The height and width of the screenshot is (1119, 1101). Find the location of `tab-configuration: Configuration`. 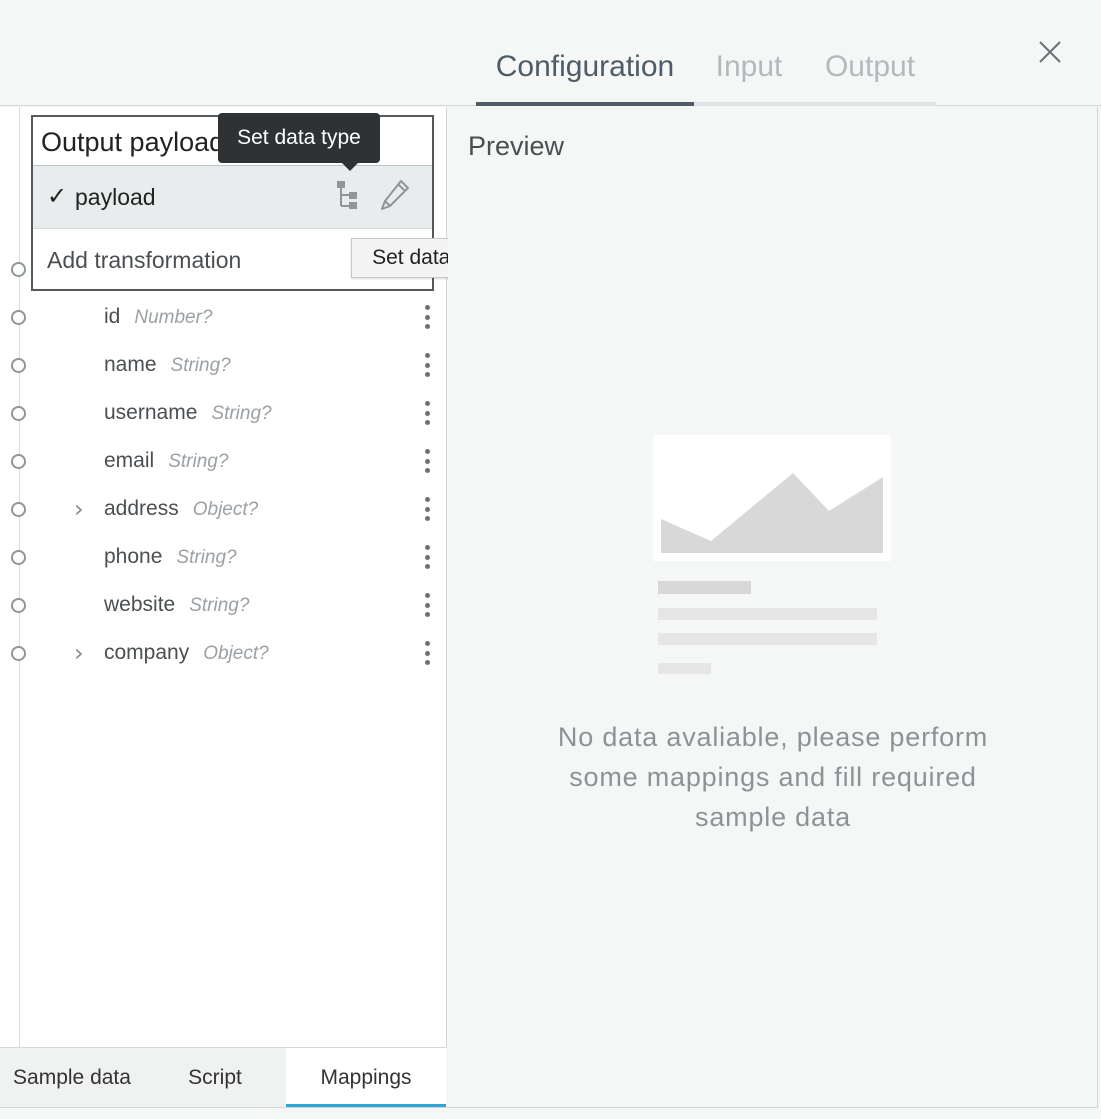

tab-configuration: Configuration is located at coordinates (585, 53).